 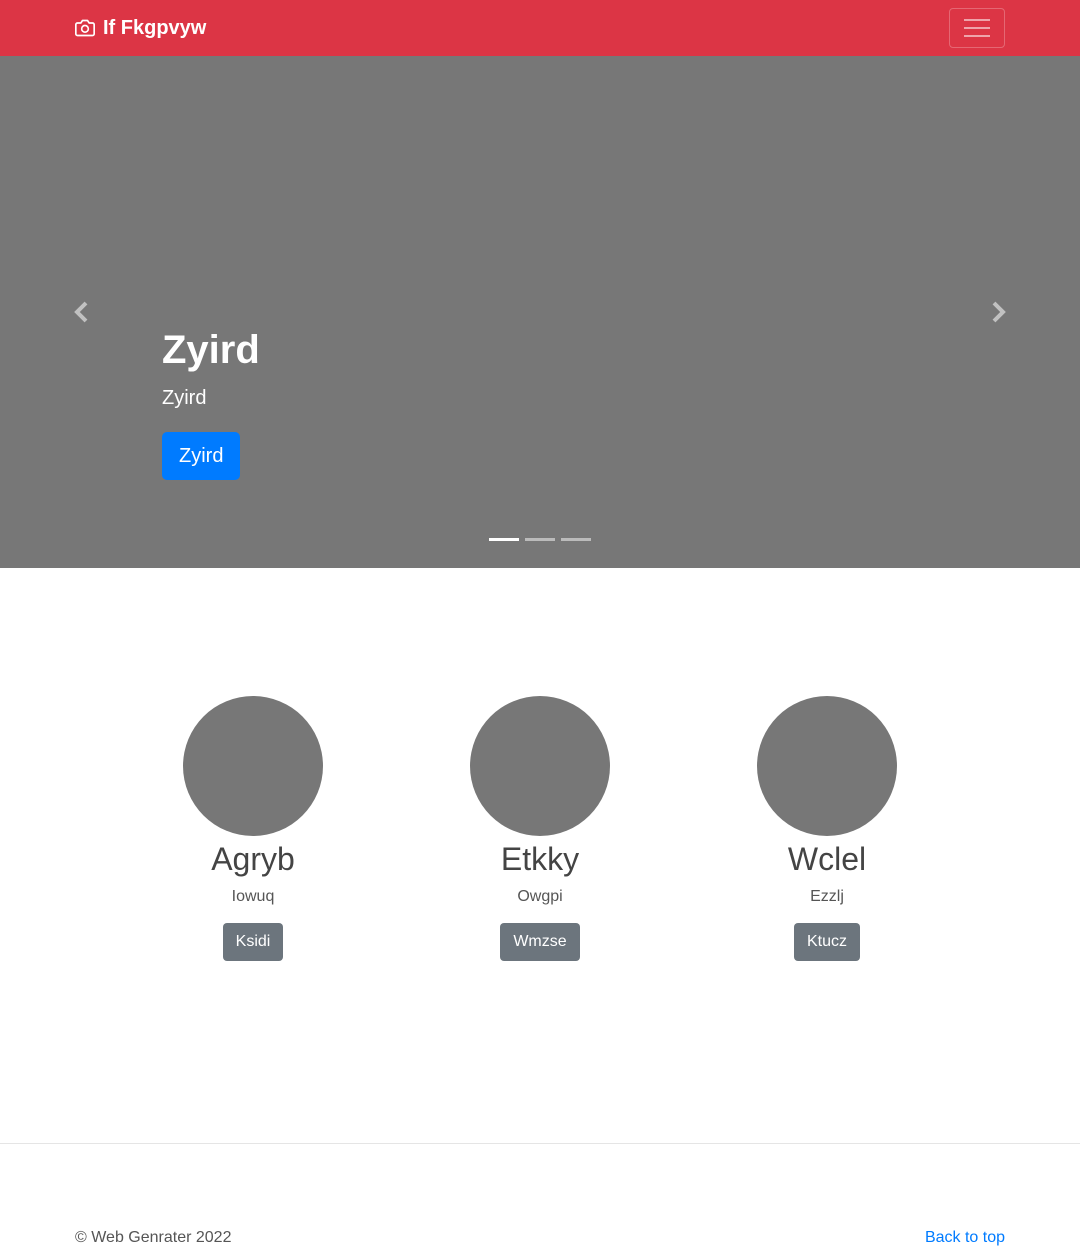 What do you see at coordinates (965, 1238) in the screenshot?
I see `back-to-top-link: Back to top` at bounding box center [965, 1238].